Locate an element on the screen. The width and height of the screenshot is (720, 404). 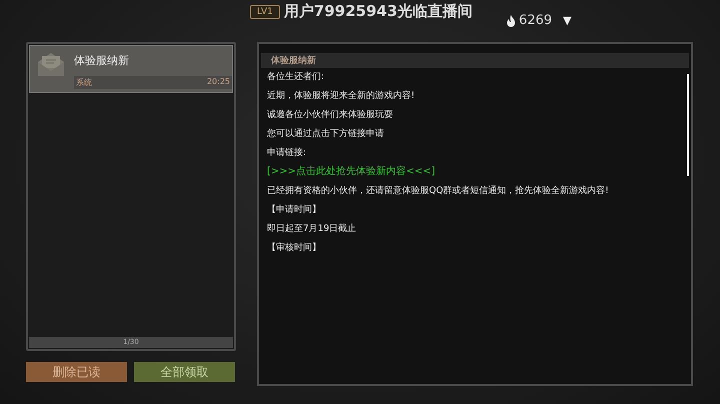
envelope-icon is located at coordinates (51, 64).